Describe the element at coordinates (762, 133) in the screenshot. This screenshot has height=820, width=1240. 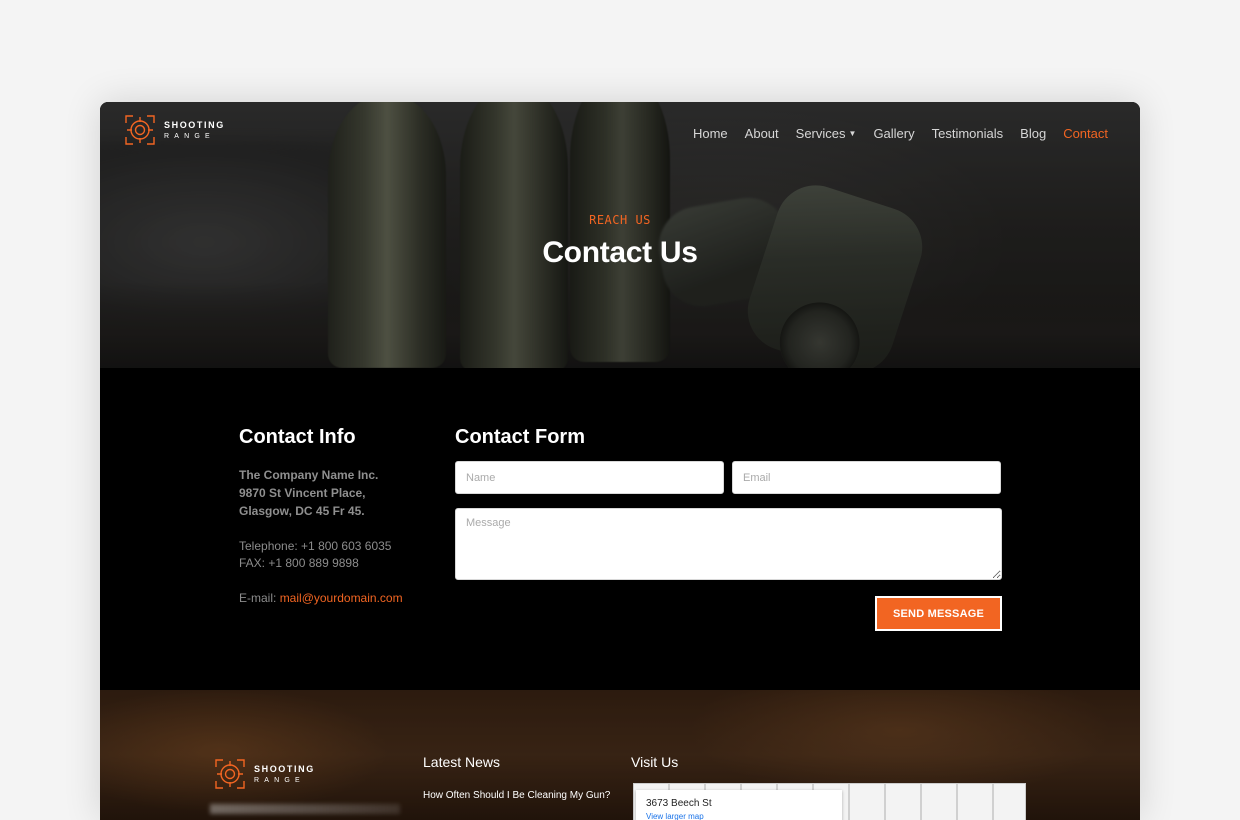
I see `nav-about: About` at that location.